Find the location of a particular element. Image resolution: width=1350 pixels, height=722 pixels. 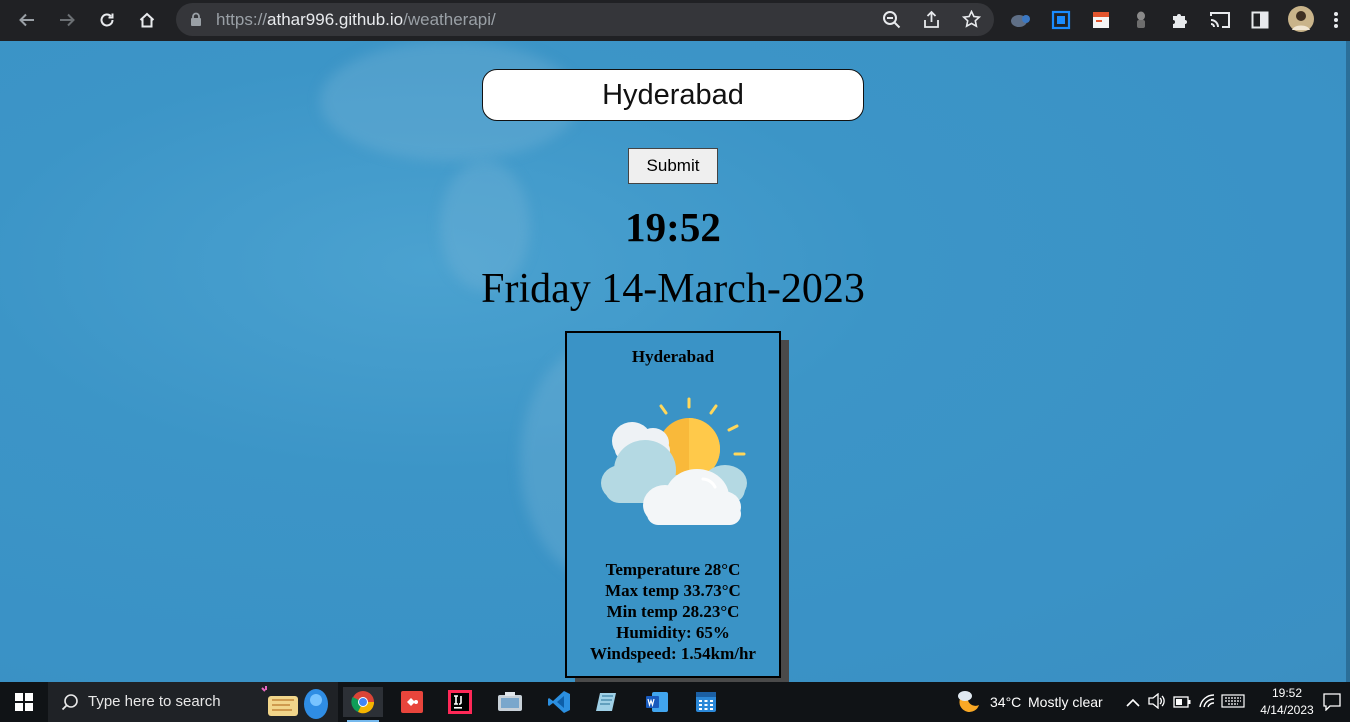

extension-icon is located at coordinates (1021, 20).